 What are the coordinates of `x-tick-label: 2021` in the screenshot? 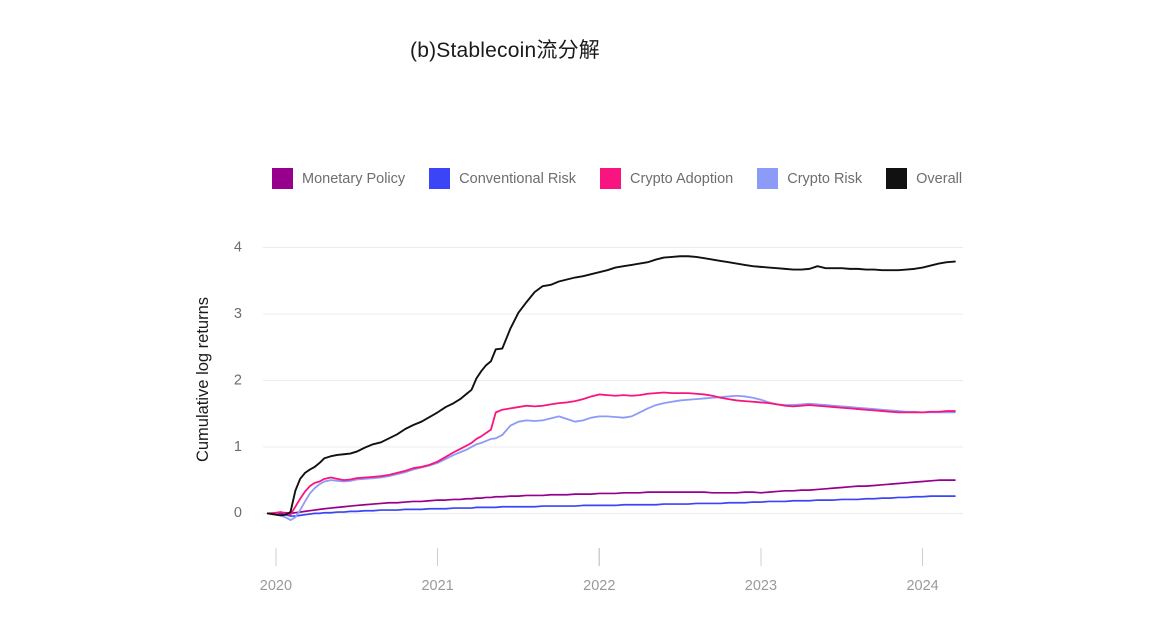 It's located at (437, 586).